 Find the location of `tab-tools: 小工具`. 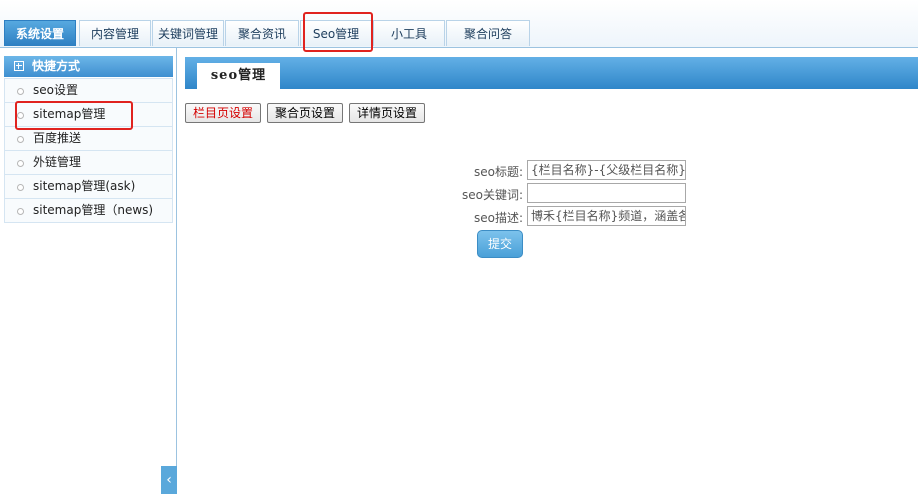

tab-tools: 小工具 is located at coordinates (409, 33).